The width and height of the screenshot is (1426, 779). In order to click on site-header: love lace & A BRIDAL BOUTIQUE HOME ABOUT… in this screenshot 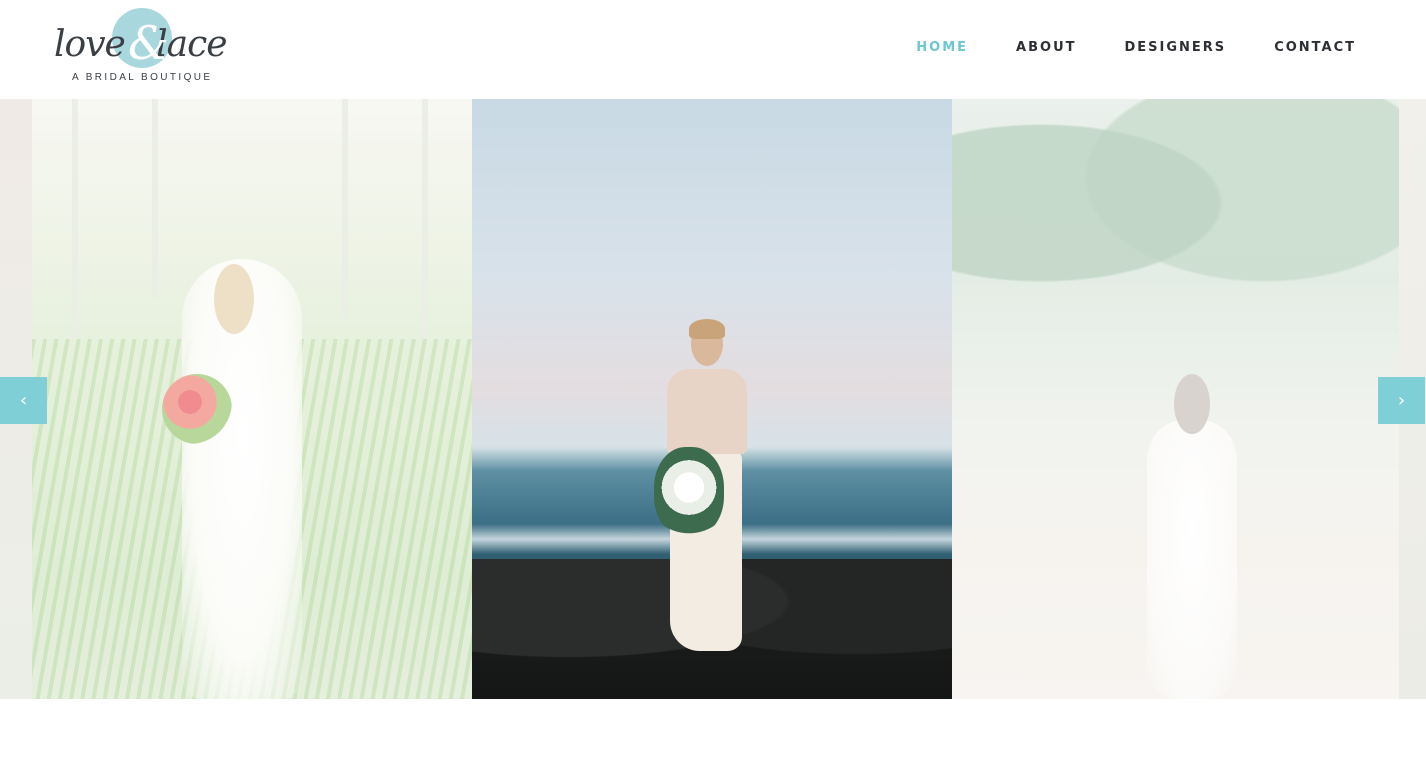, I will do `click(713, 49)`.